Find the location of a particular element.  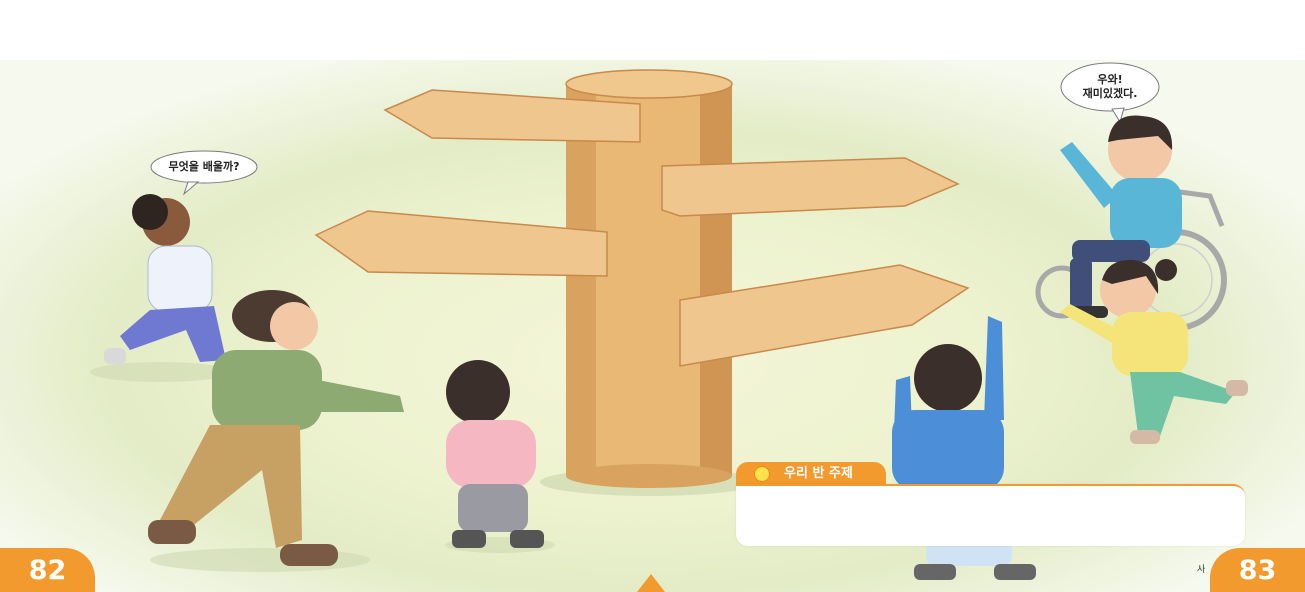

page-number-right: 83 is located at coordinates (1257, 570).